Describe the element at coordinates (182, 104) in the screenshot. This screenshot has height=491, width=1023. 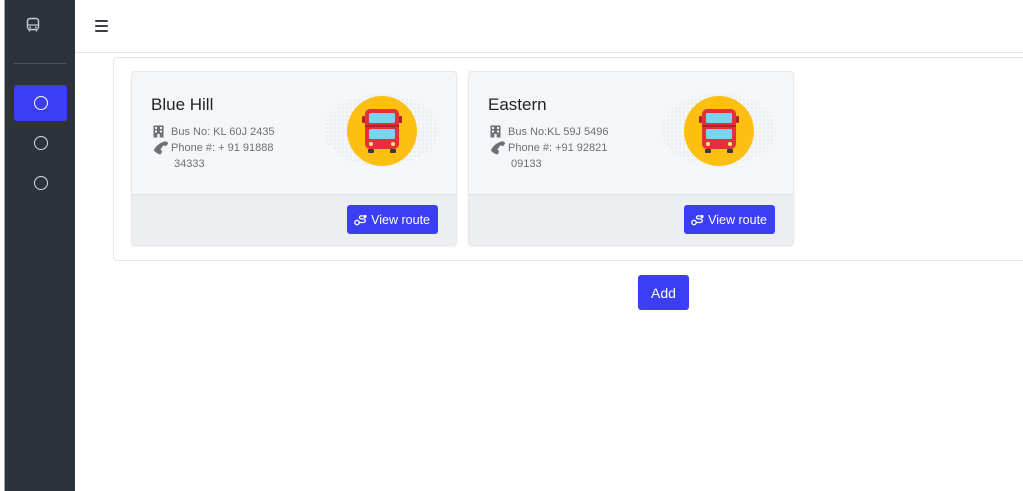
I see `bus-name: Blue Hill` at that location.